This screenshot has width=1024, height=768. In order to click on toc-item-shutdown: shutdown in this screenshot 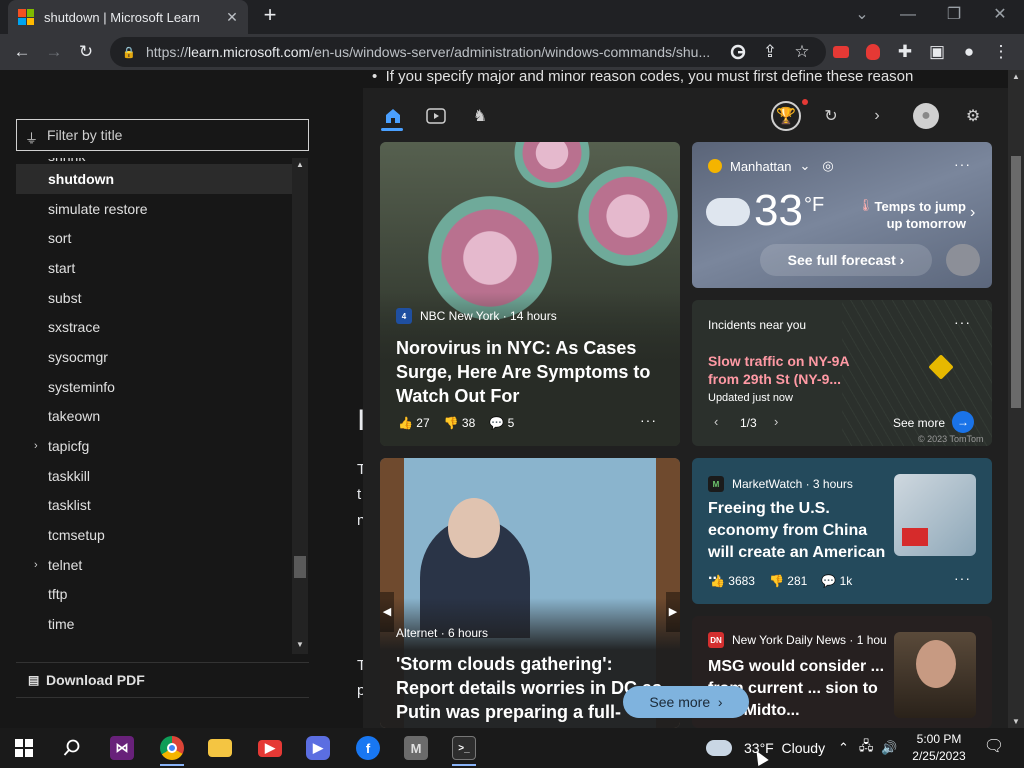, I will do `click(154, 179)`.